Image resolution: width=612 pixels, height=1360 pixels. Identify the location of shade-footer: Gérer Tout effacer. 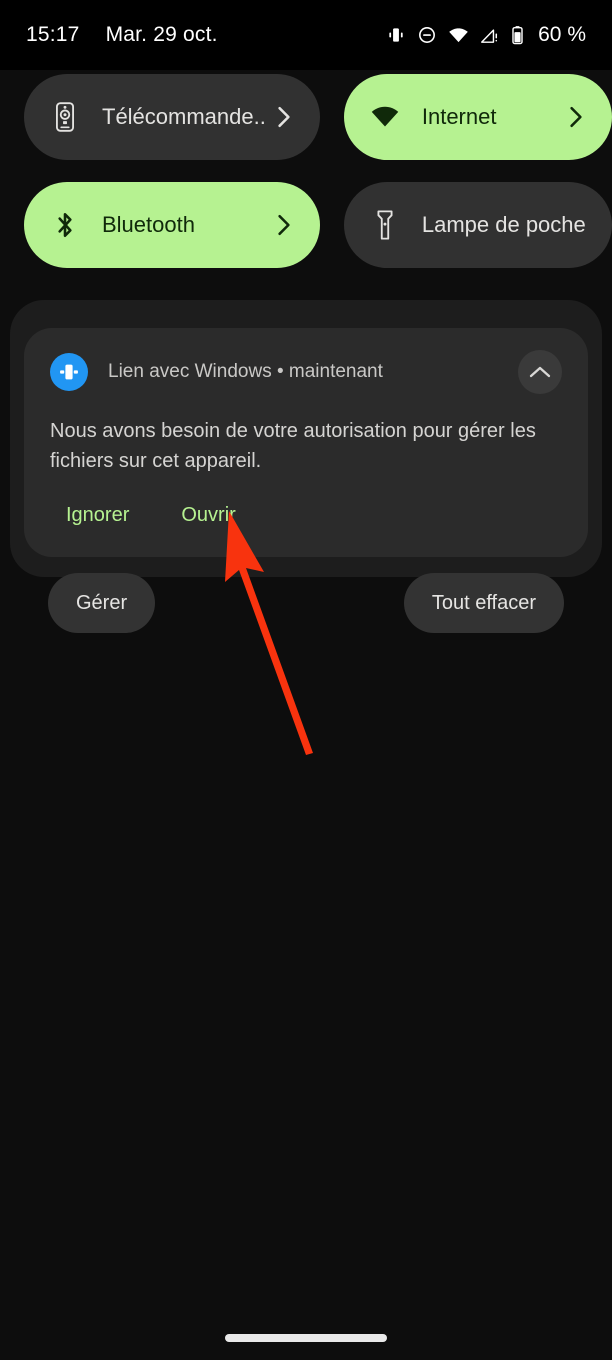
(306, 603).